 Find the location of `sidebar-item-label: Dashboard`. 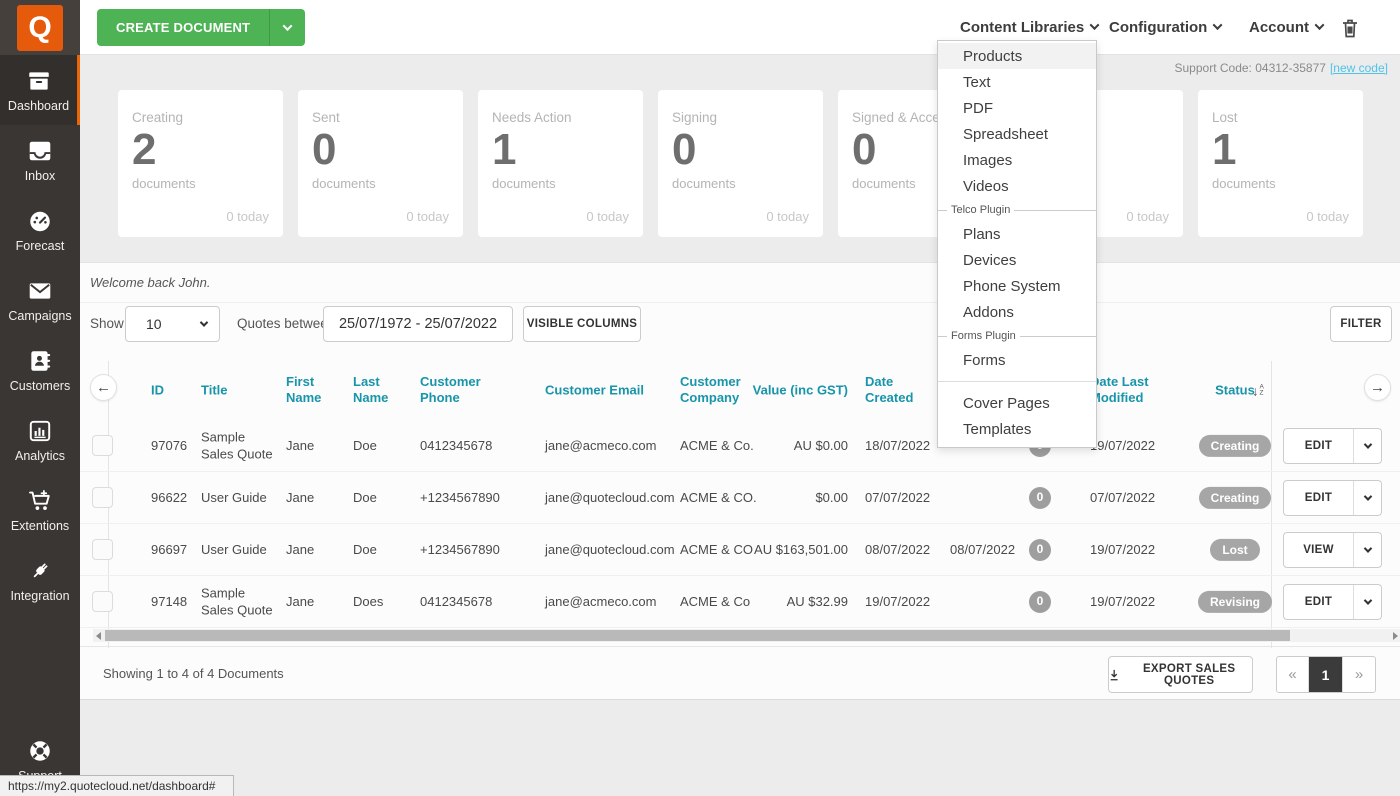

sidebar-item-label: Dashboard is located at coordinates (38, 105).